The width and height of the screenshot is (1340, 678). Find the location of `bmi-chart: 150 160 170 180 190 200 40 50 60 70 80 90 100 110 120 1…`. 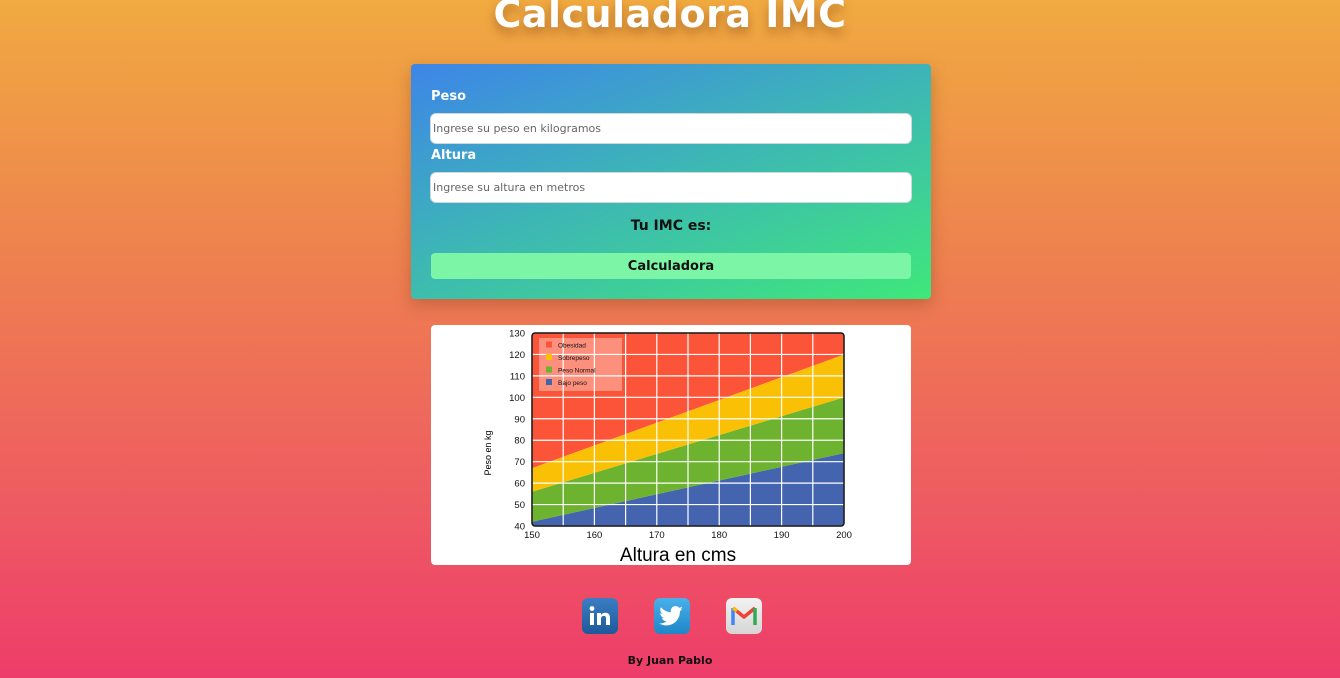

bmi-chart: 150 160 170 180 190 200 40 50 60 70 80 90 100 110 120 1… is located at coordinates (671, 445).